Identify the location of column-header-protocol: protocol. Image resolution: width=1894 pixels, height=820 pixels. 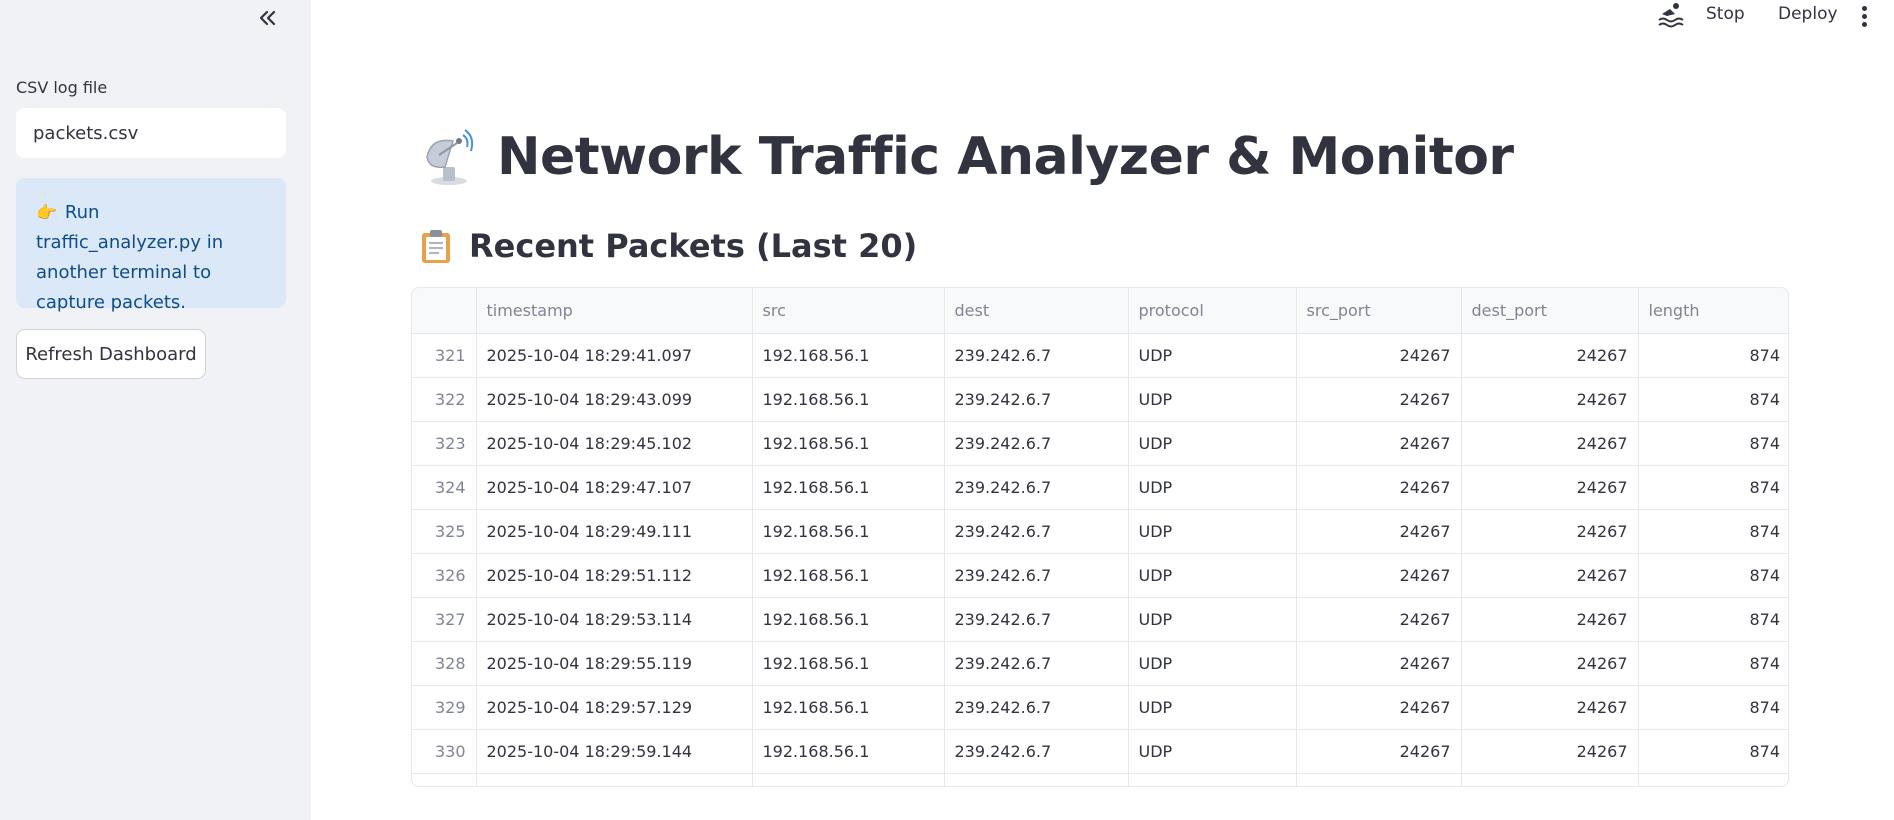
(1212, 311).